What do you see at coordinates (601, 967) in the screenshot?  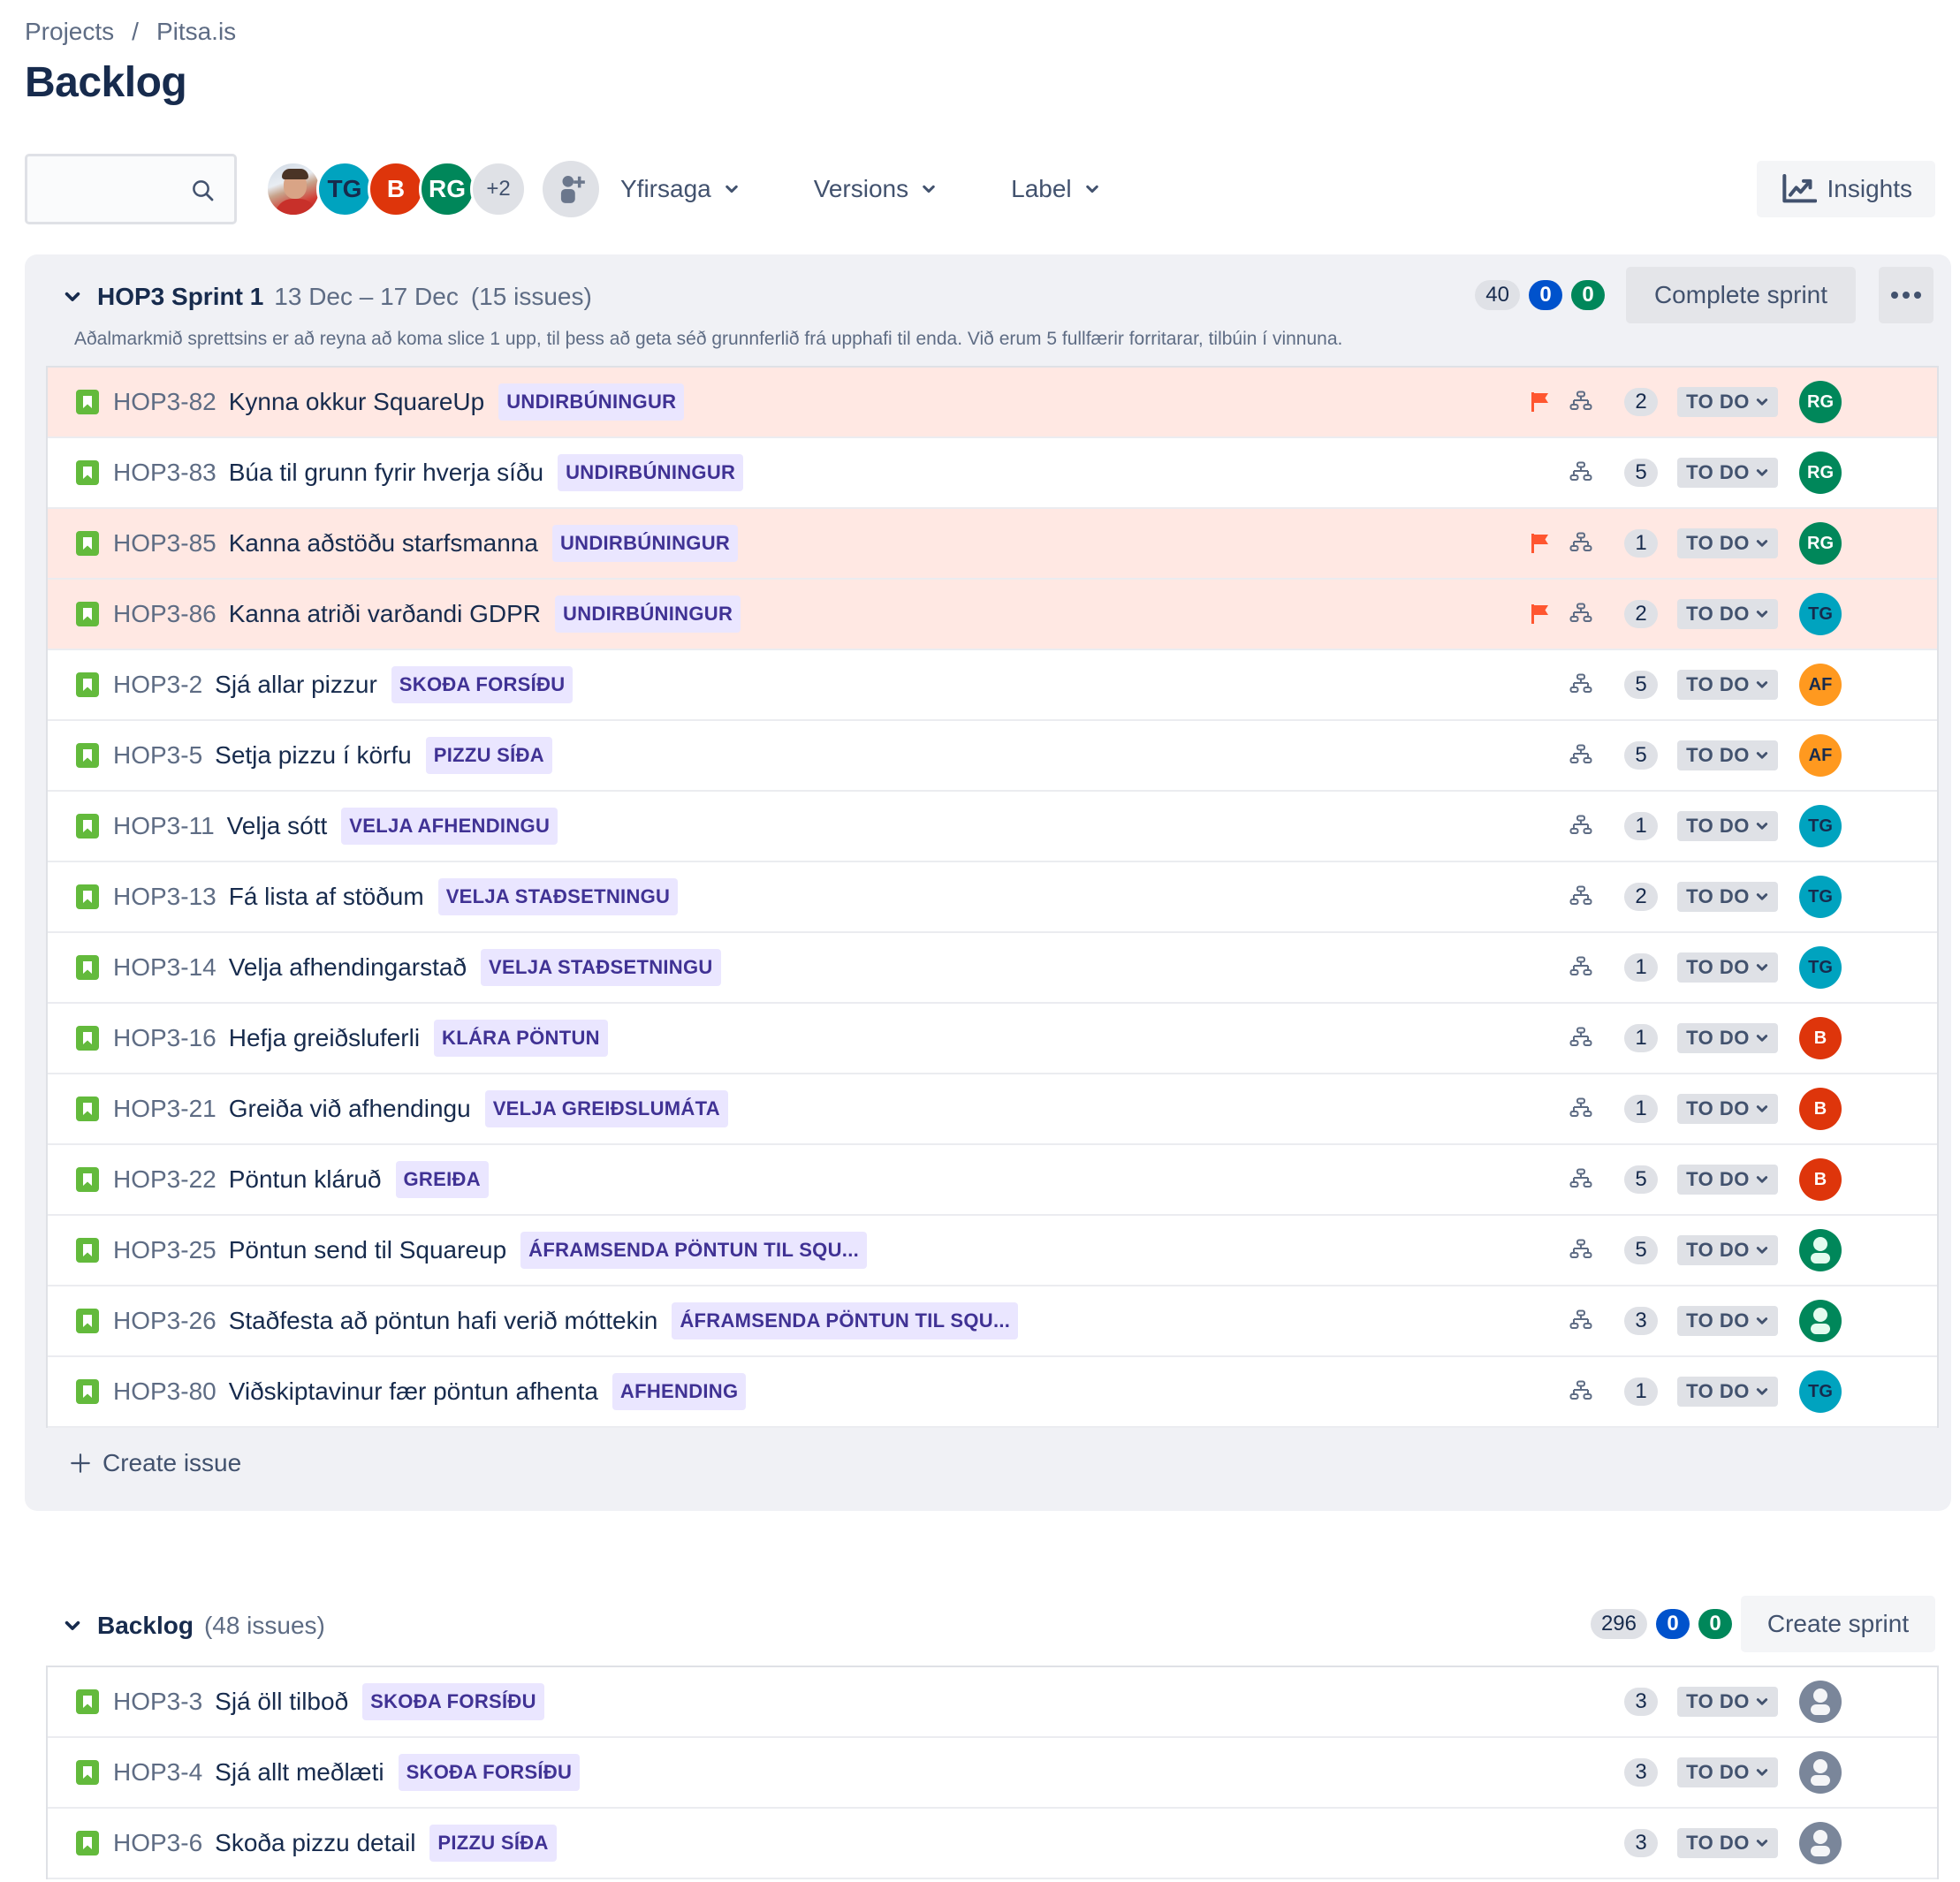 I see `epic-label: VELJA STAÐSETNINGU` at bounding box center [601, 967].